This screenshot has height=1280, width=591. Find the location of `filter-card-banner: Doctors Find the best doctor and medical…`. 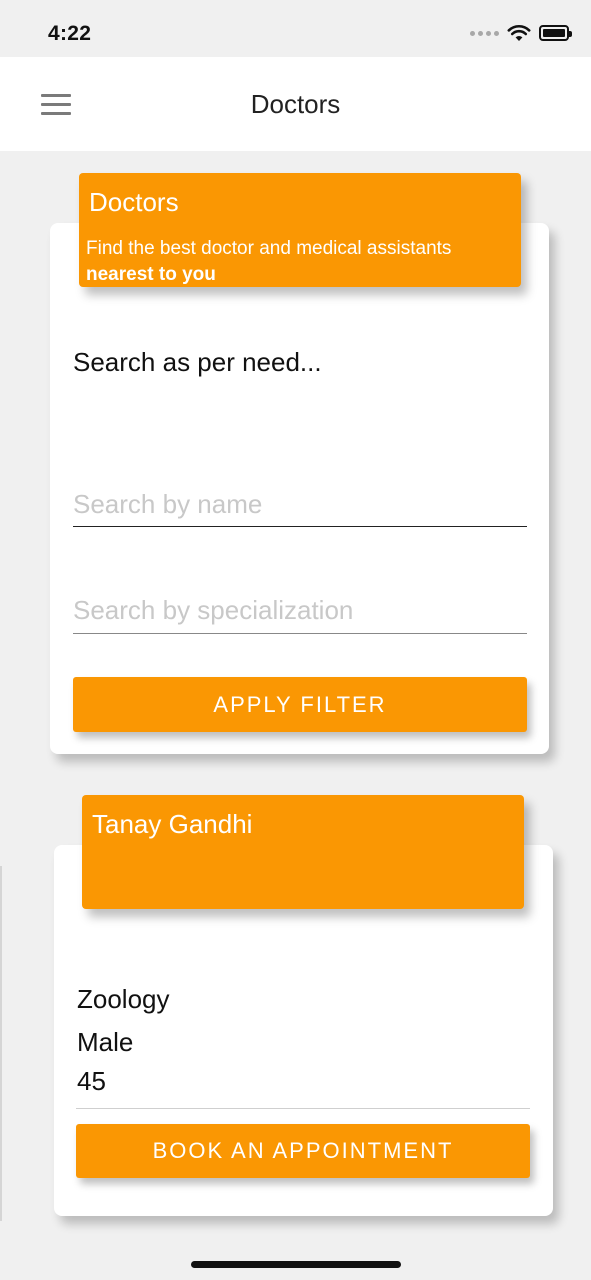

filter-card-banner: Doctors Find the best doctor and medical… is located at coordinates (300, 230).